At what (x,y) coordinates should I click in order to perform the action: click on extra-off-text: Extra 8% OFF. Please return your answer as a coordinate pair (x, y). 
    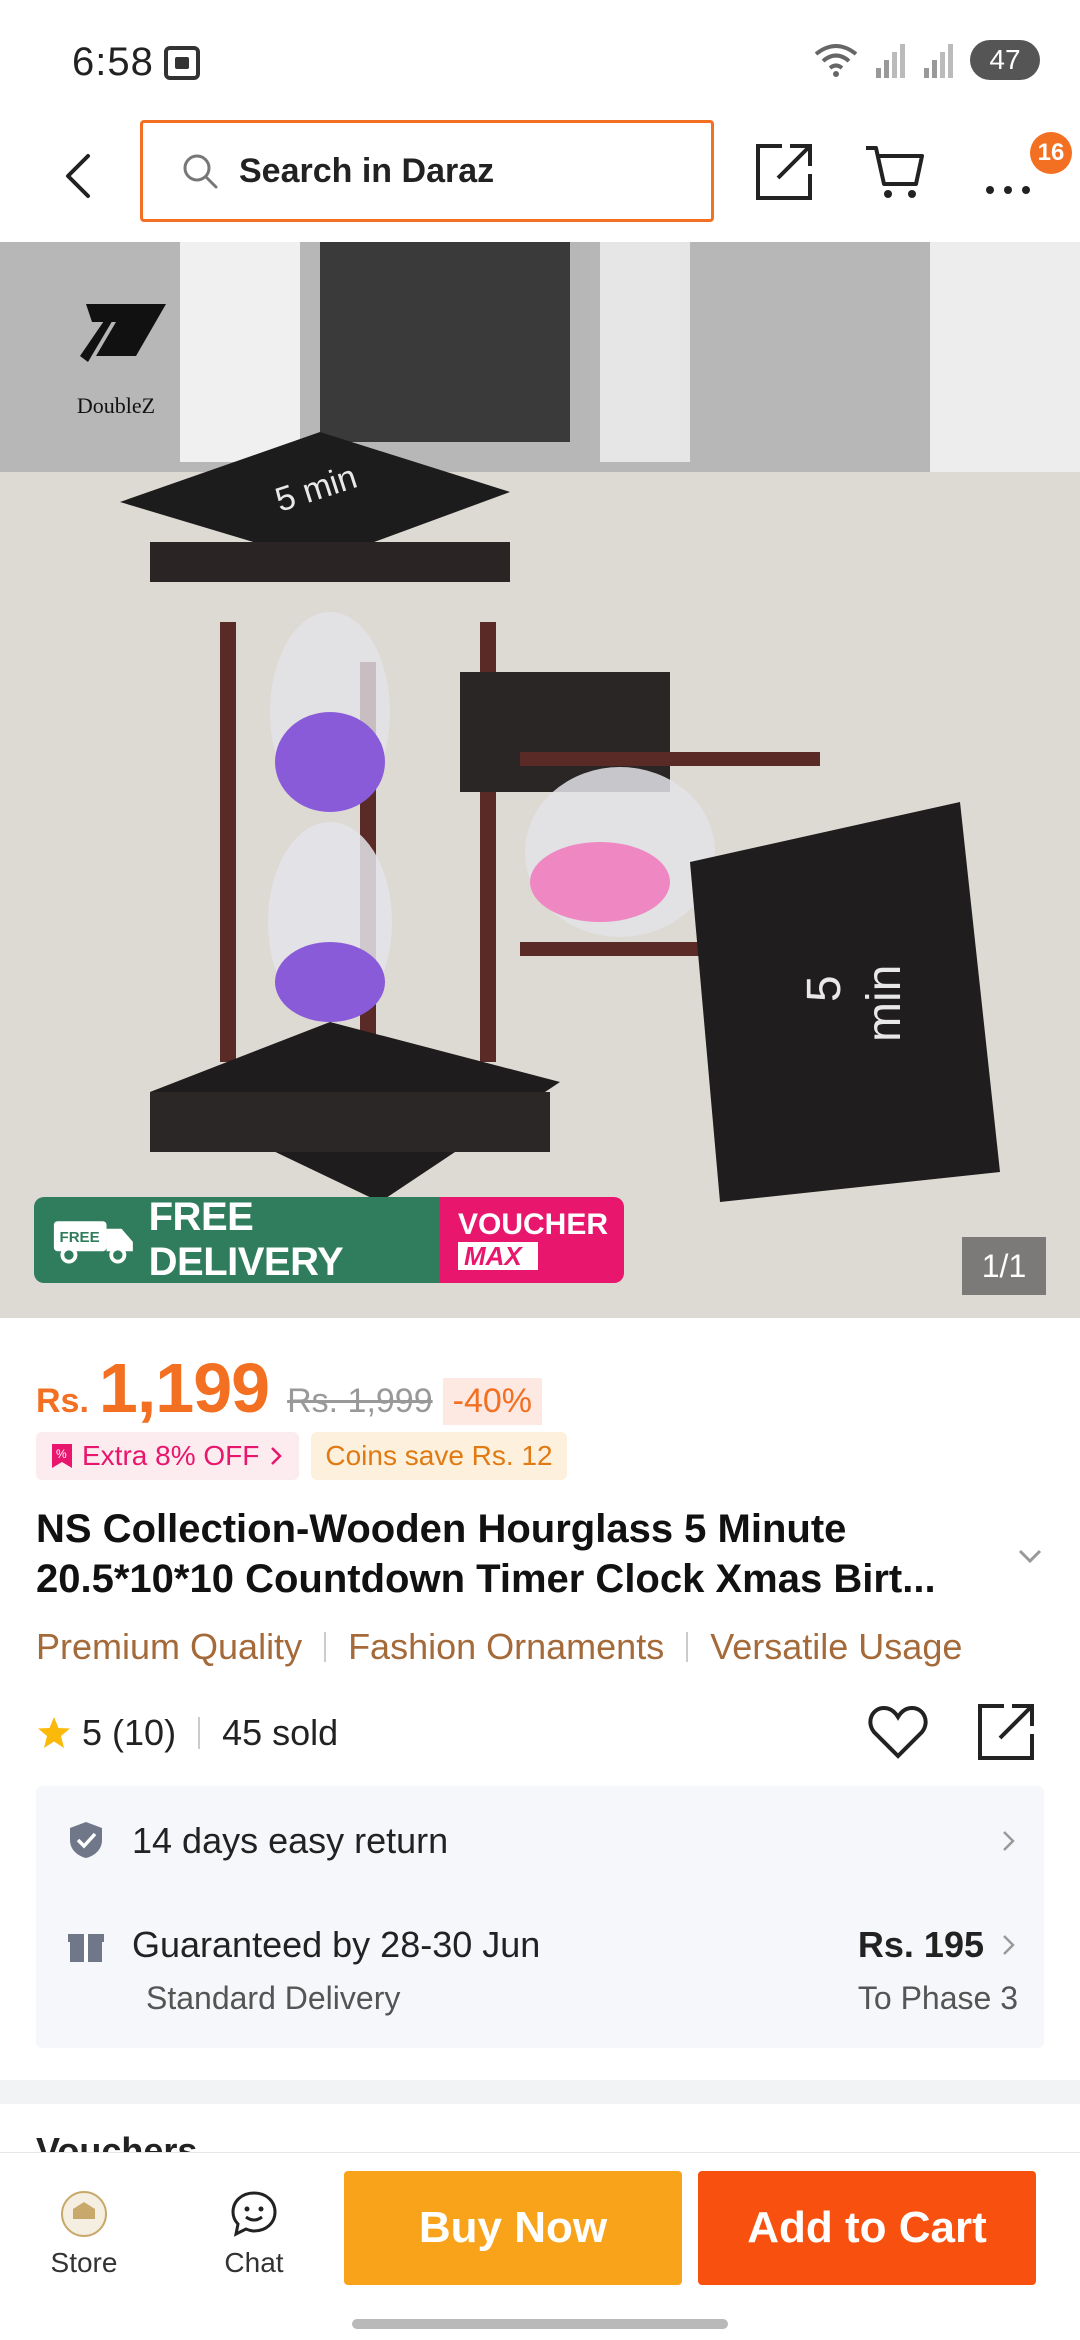
    Looking at the image, I should click on (171, 1455).